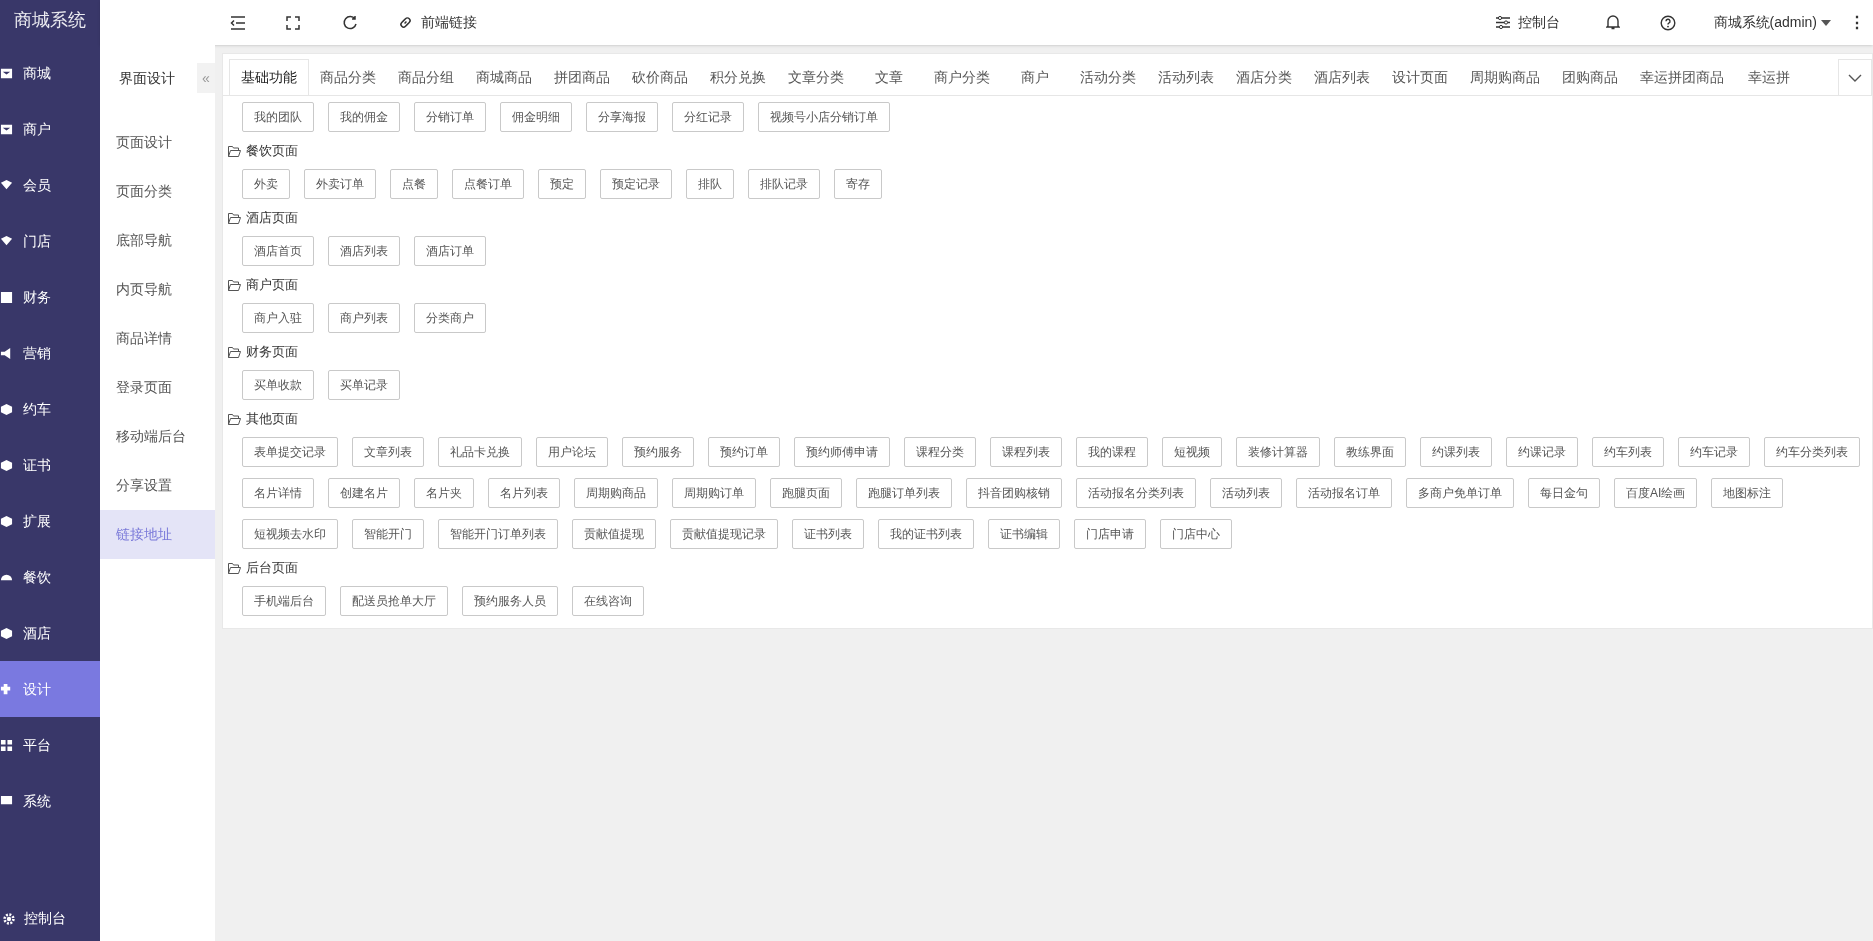  What do you see at coordinates (622, 117) in the screenshot?
I see `link-button: 分享海报` at bounding box center [622, 117].